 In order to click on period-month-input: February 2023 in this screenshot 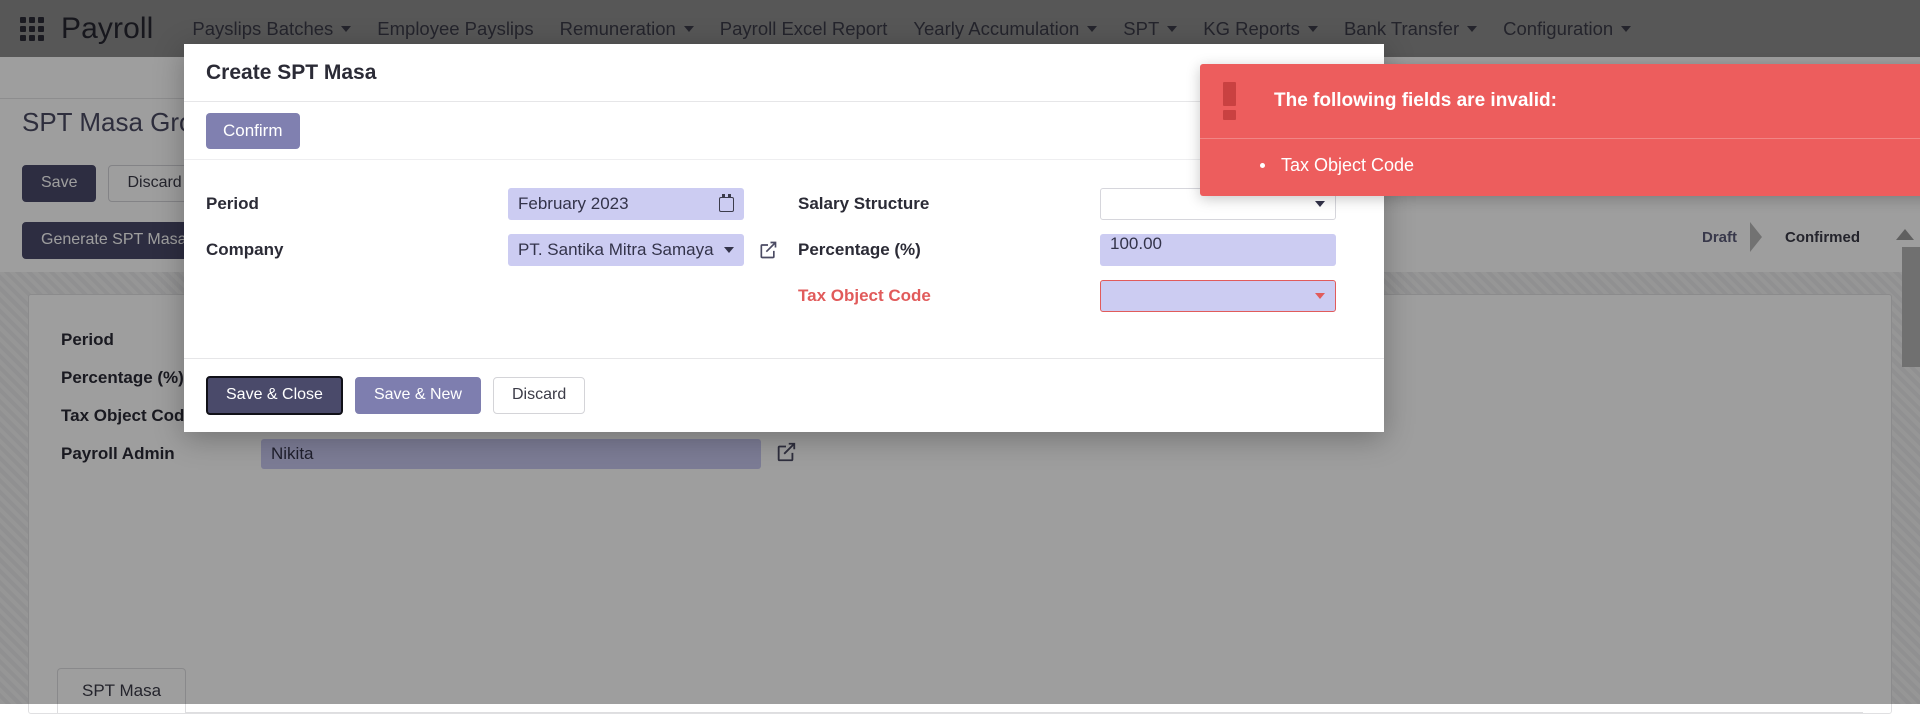, I will do `click(626, 204)`.